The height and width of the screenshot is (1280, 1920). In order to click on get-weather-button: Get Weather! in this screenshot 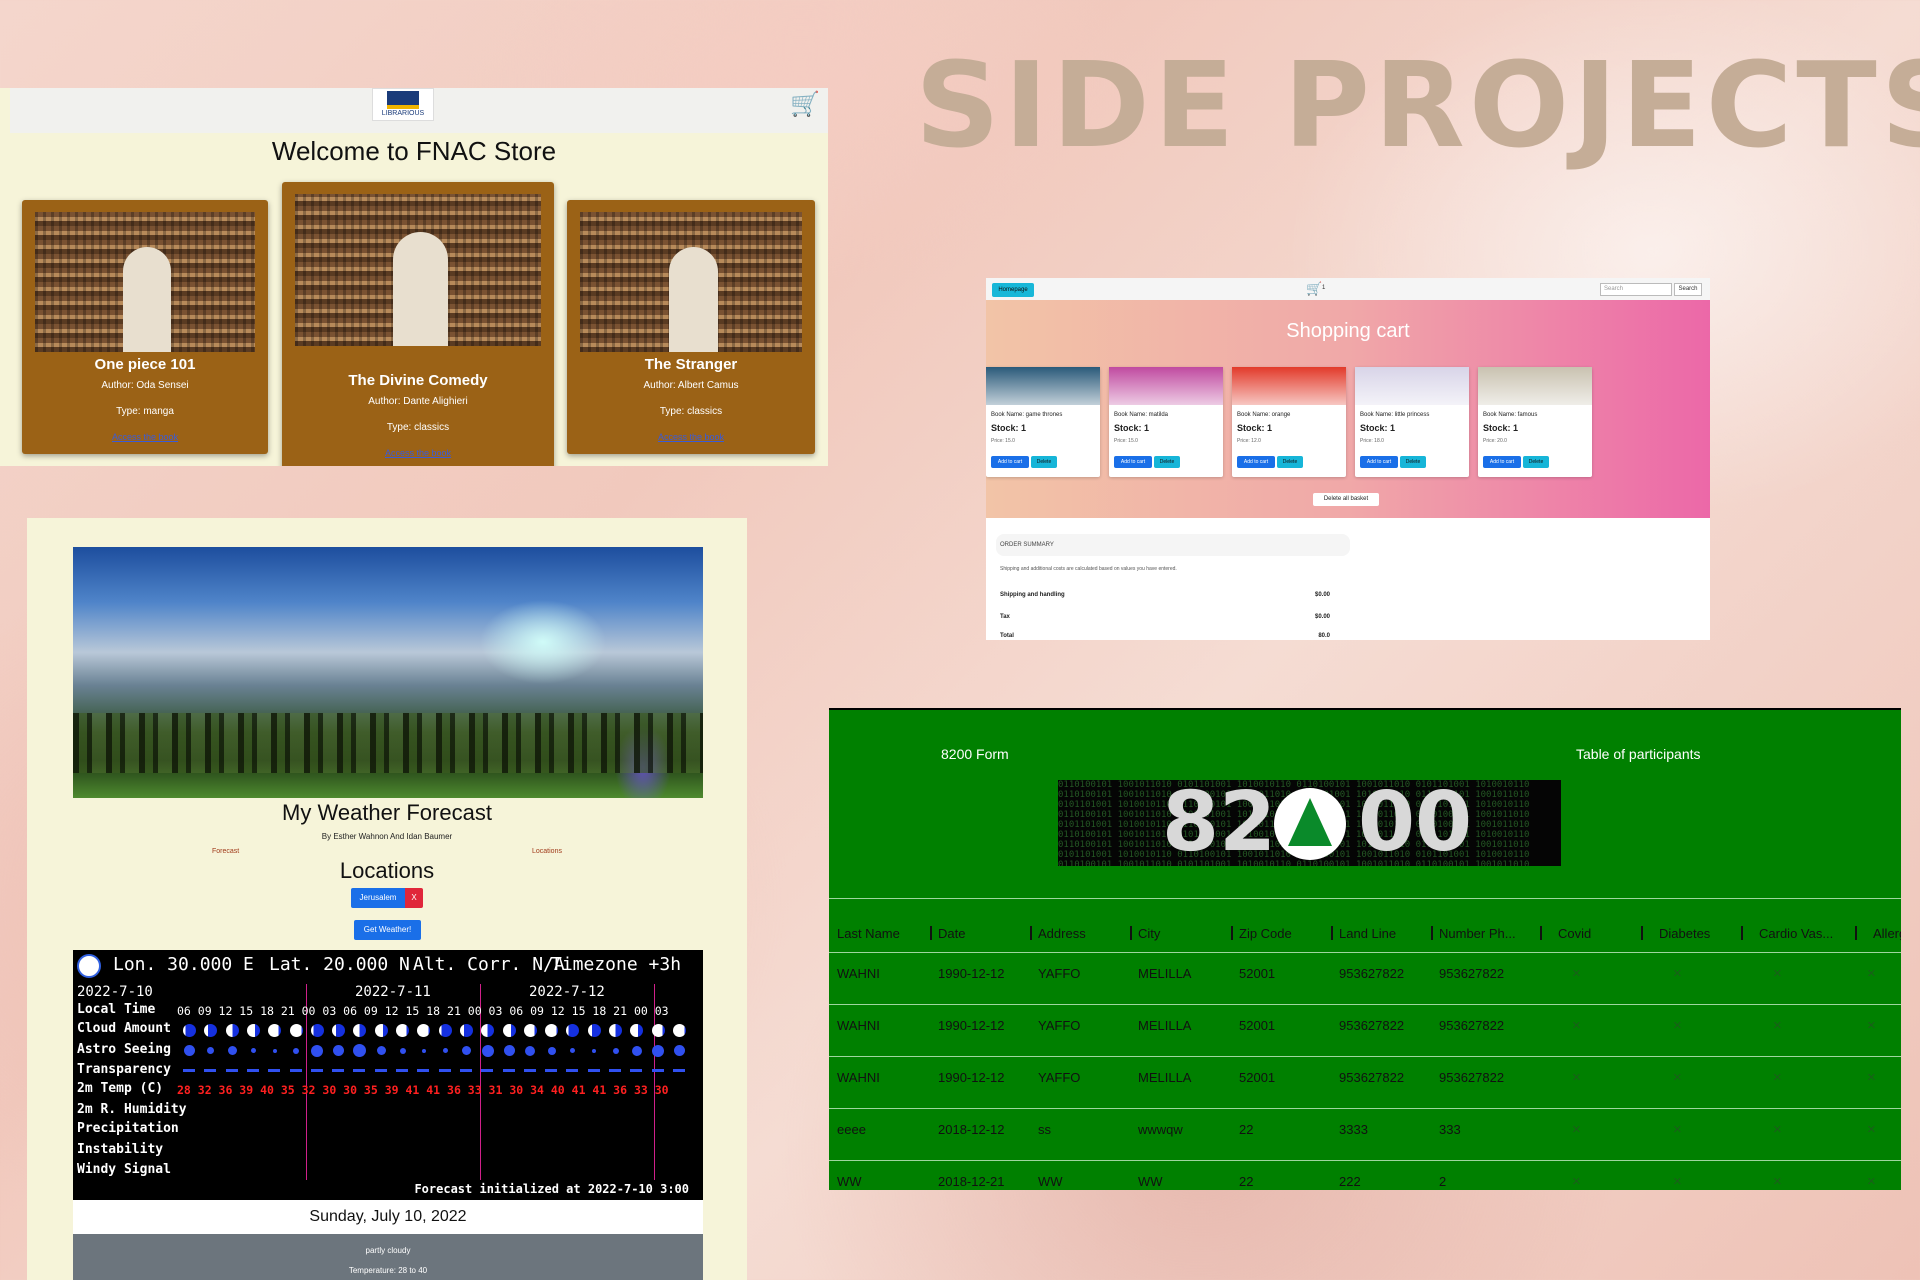, I will do `click(387, 930)`.